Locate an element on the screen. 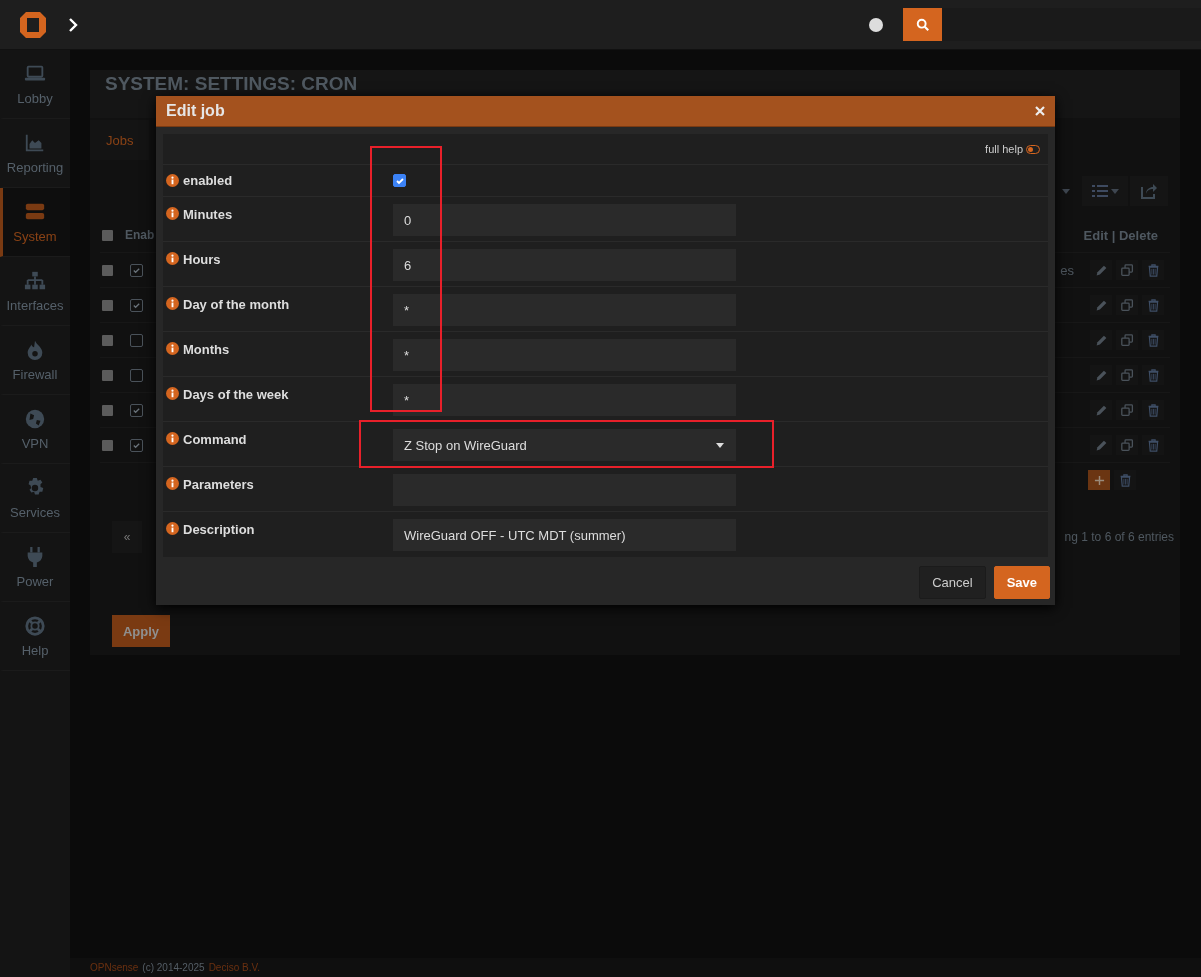 This screenshot has width=1201, height=977. close-button is located at coordinates (1040, 111).